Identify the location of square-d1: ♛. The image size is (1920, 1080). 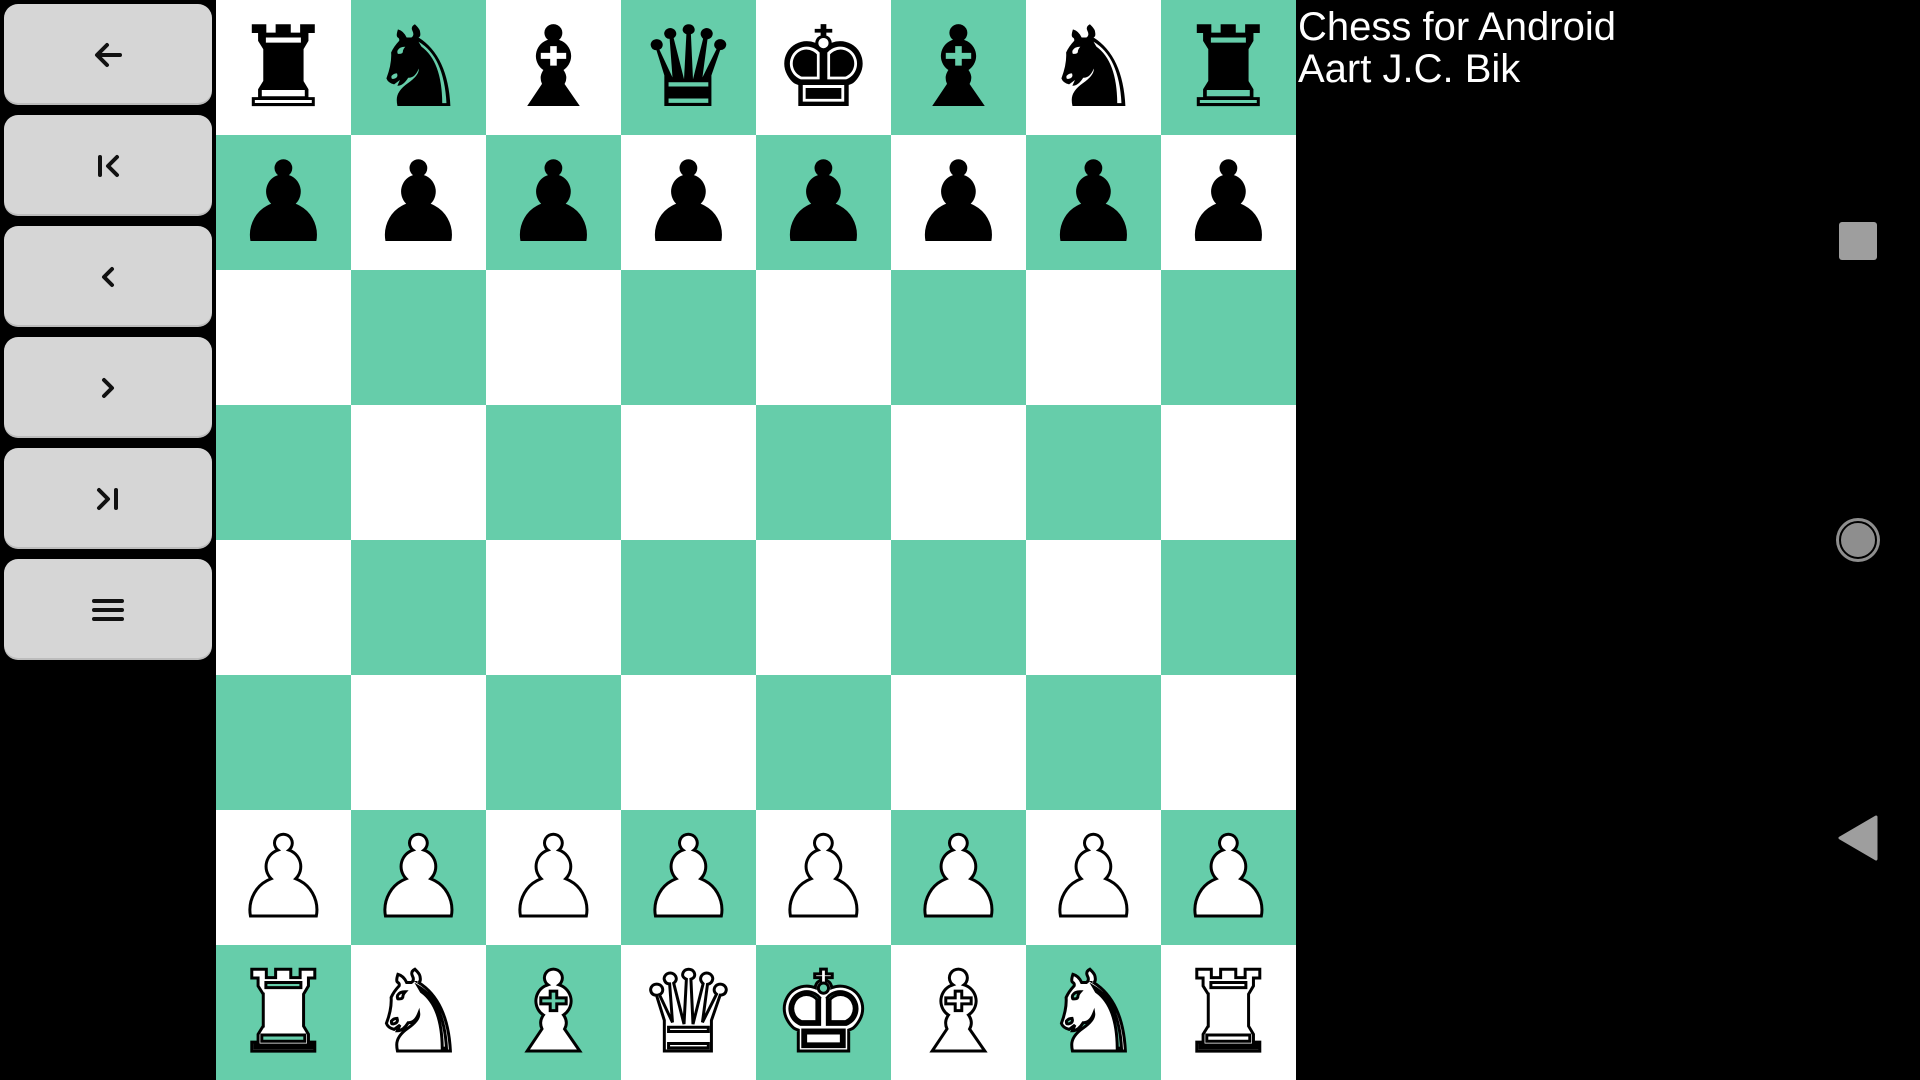
(688, 1012).